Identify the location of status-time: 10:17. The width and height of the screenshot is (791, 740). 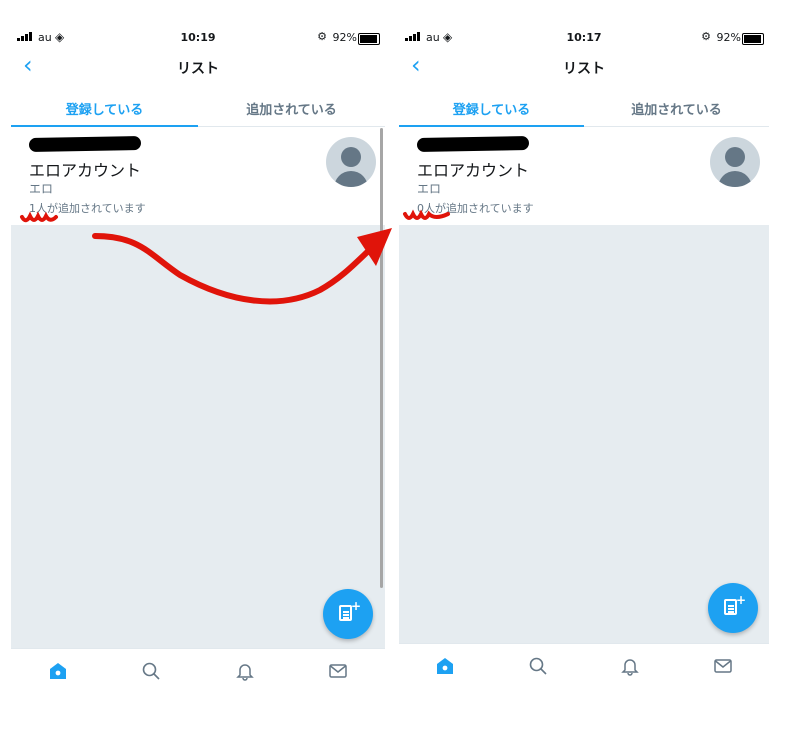
(584, 37).